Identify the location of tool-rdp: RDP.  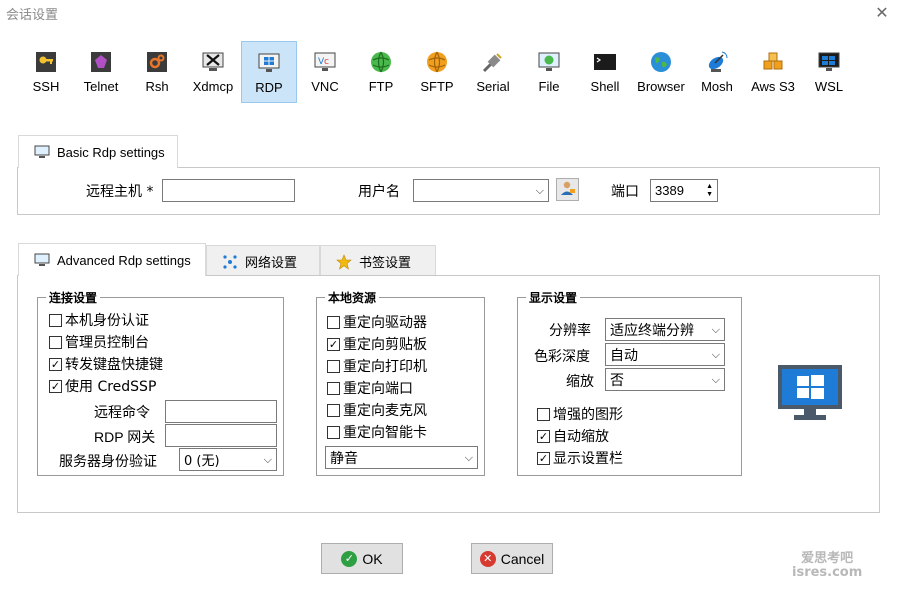
(269, 72).